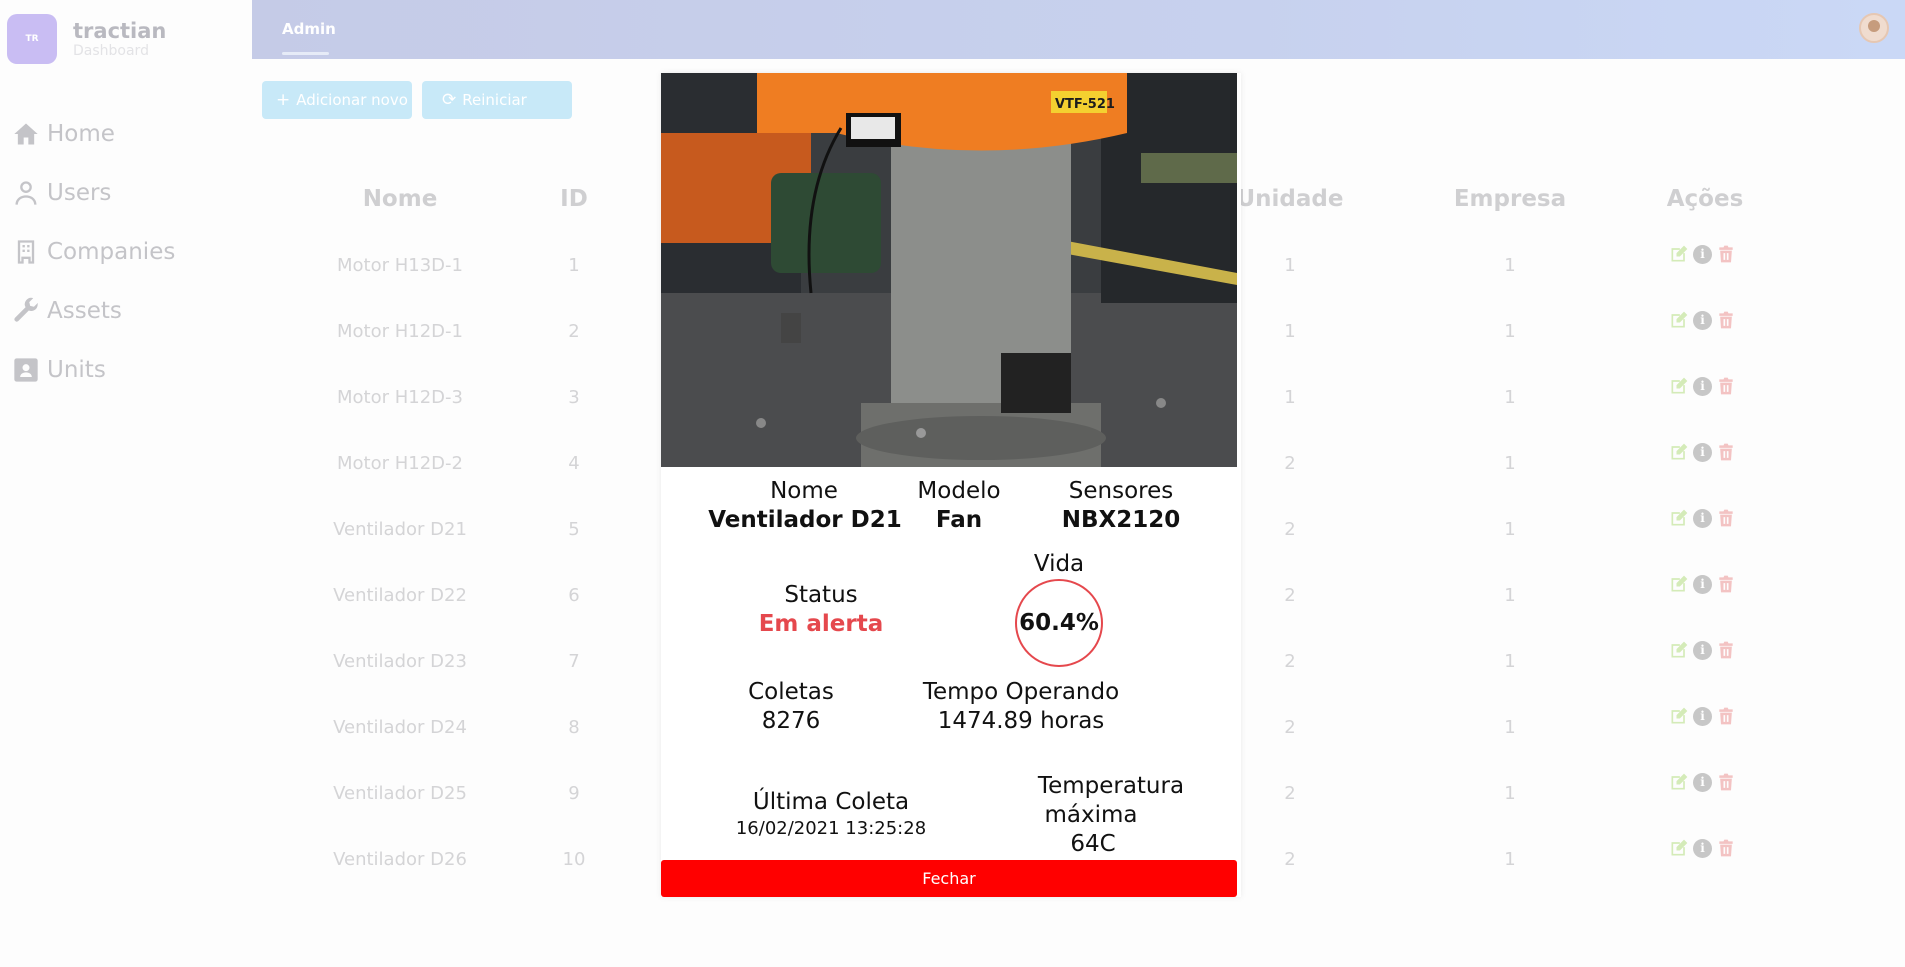  I want to click on building-icon, so click(26, 251).